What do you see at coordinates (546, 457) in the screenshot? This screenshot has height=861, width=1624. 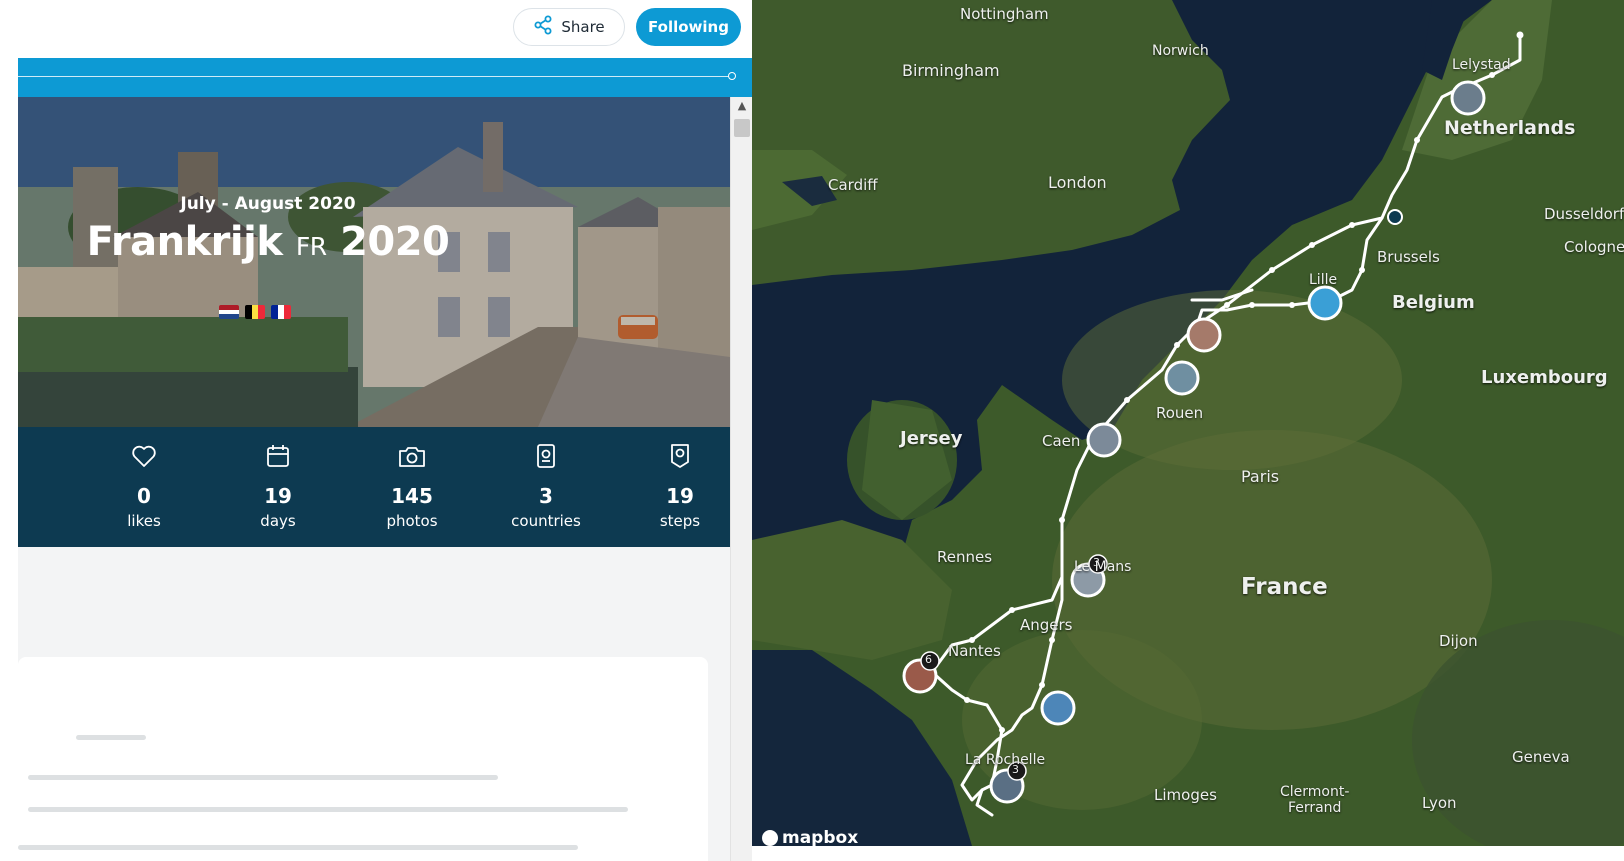 I see `passport-icon` at bounding box center [546, 457].